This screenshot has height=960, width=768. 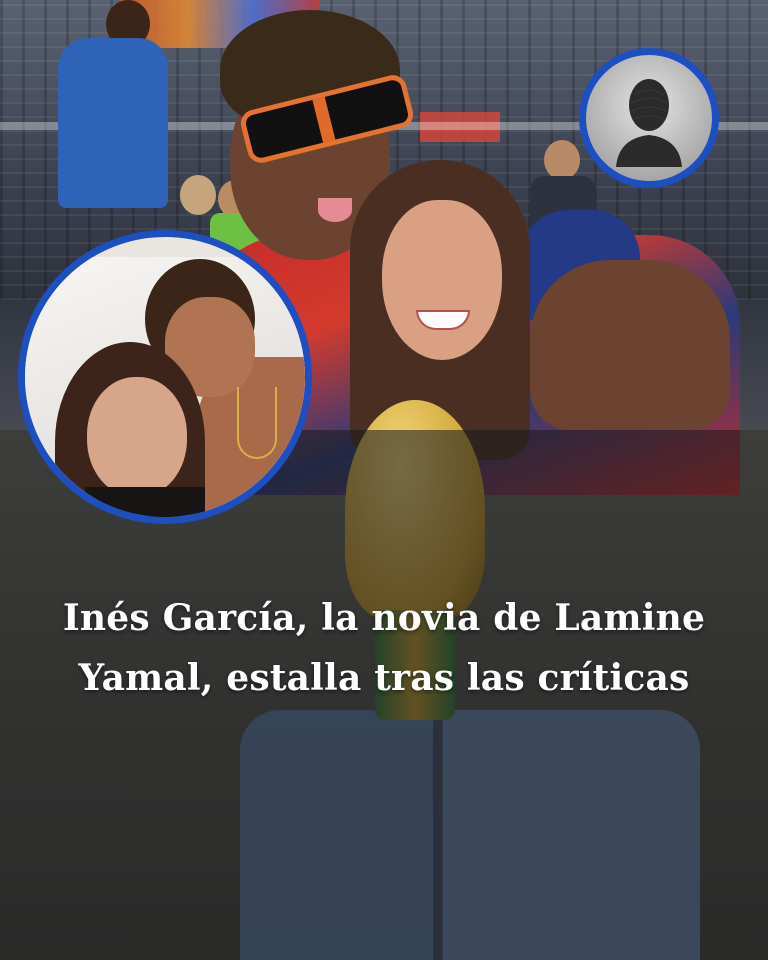 I want to click on background-person-blue-shirt, so click(x=123, y=115).